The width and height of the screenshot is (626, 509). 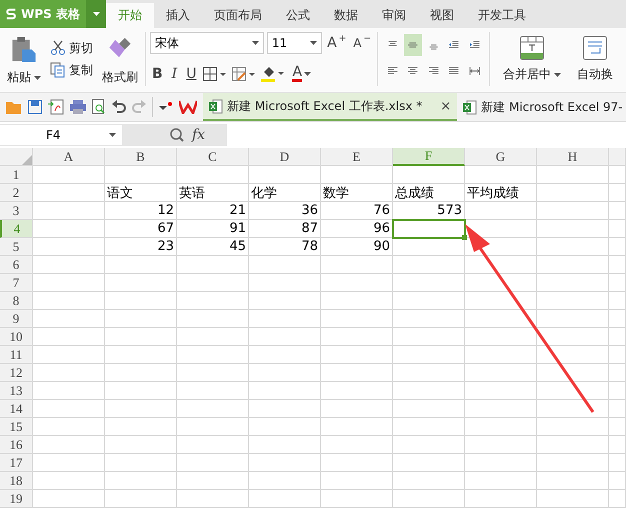 What do you see at coordinates (238, 15) in the screenshot?
I see `ribbon-tab: 页面布局` at bounding box center [238, 15].